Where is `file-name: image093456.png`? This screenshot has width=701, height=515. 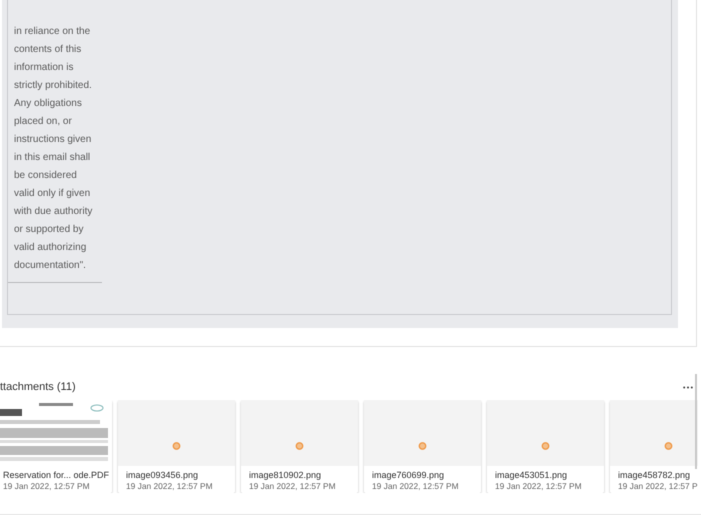
file-name: image093456.png is located at coordinates (163, 475).